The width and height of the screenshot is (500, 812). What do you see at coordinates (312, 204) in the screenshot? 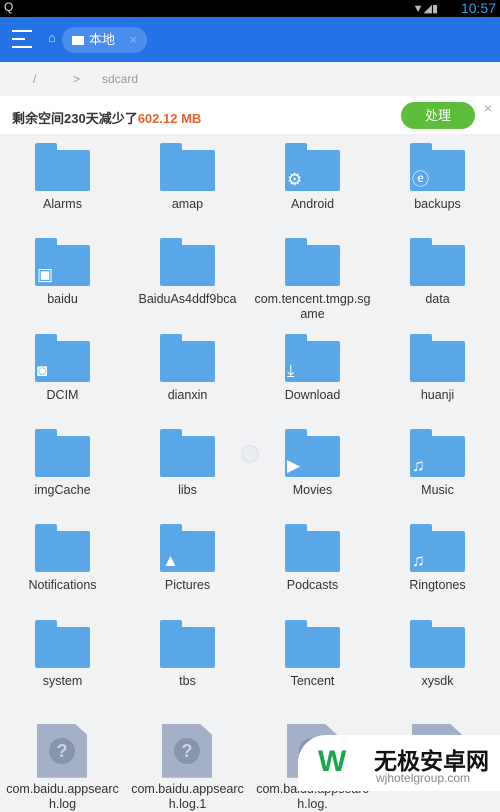
I see `item-name: Android` at bounding box center [312, 204].